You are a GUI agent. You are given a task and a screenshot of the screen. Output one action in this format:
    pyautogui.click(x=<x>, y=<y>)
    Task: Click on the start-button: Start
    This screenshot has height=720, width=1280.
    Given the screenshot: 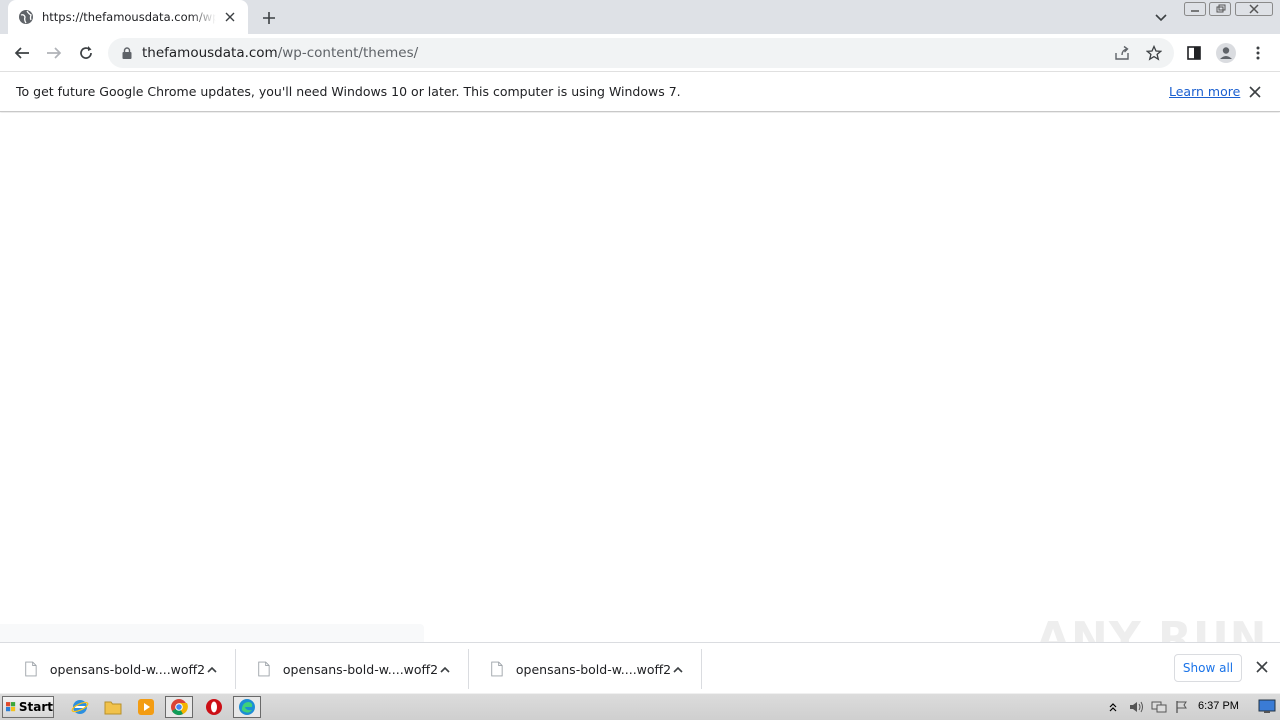 What is the action you would take?
    pyautogui.click(x=28, y=707)
    